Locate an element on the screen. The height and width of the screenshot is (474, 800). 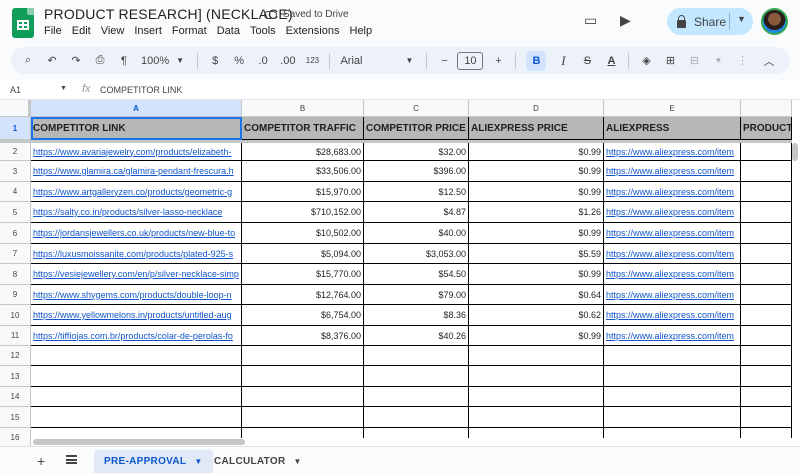
menu-edit: Edit is located at coordinates (81, 31).